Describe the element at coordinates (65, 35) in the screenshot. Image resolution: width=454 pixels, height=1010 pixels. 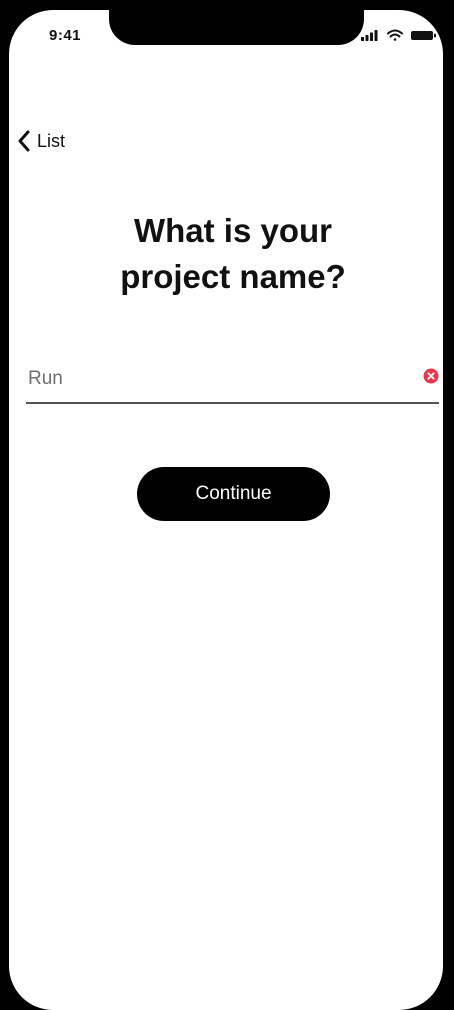
I see `status-time: 9:41` at that location.